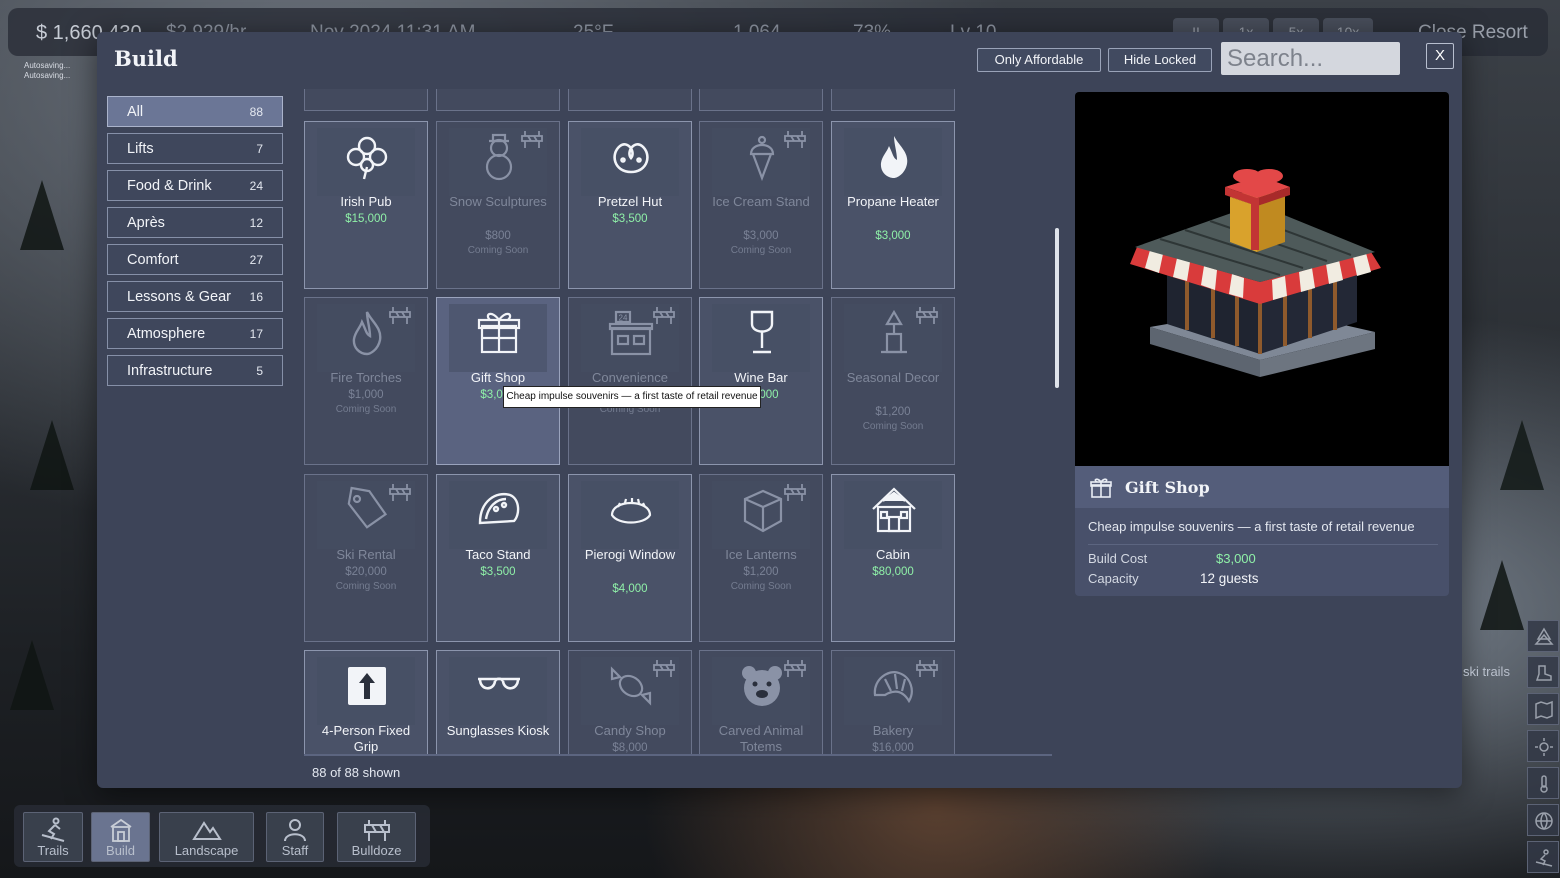 This screenshot has width=1560, height=878. I want to click on card-name: Snow Sculptures, so click(498, 201).